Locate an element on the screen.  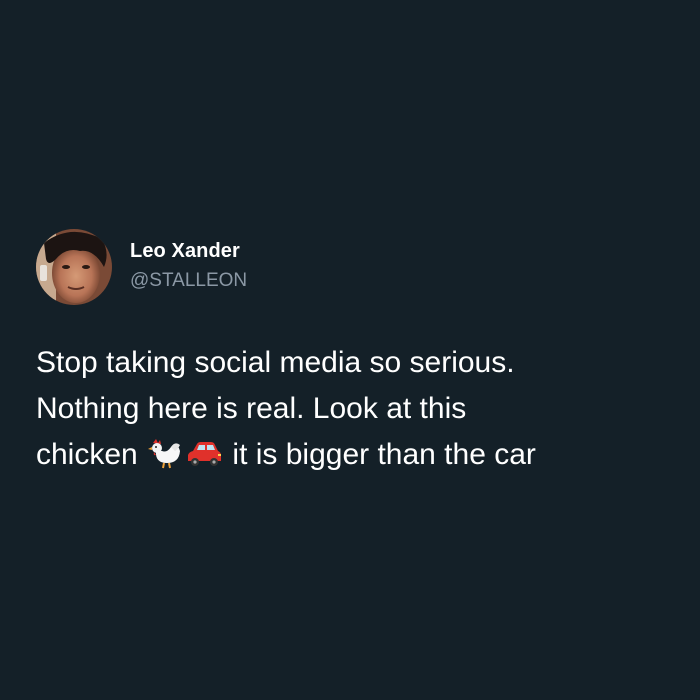
author-display-name: Leo Xander is located at coordinates (188, 251).